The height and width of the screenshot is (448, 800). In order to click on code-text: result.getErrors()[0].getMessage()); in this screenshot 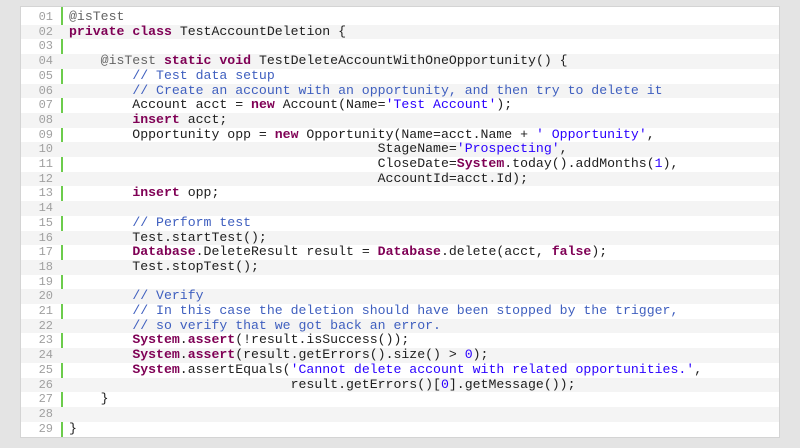, I will do `click(422, 385)`.